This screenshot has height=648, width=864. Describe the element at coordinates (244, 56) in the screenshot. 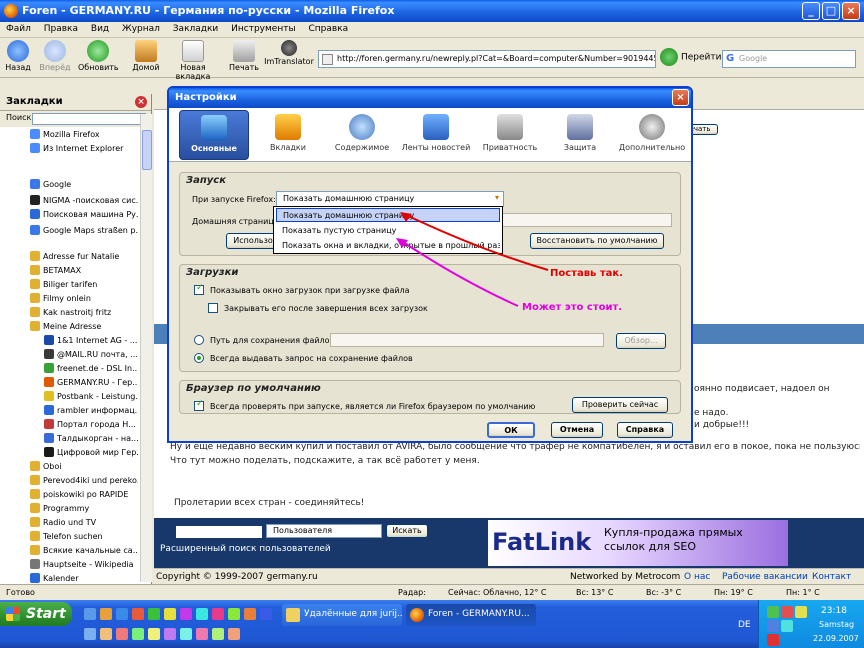

I see `print-button: Печать` at that location.